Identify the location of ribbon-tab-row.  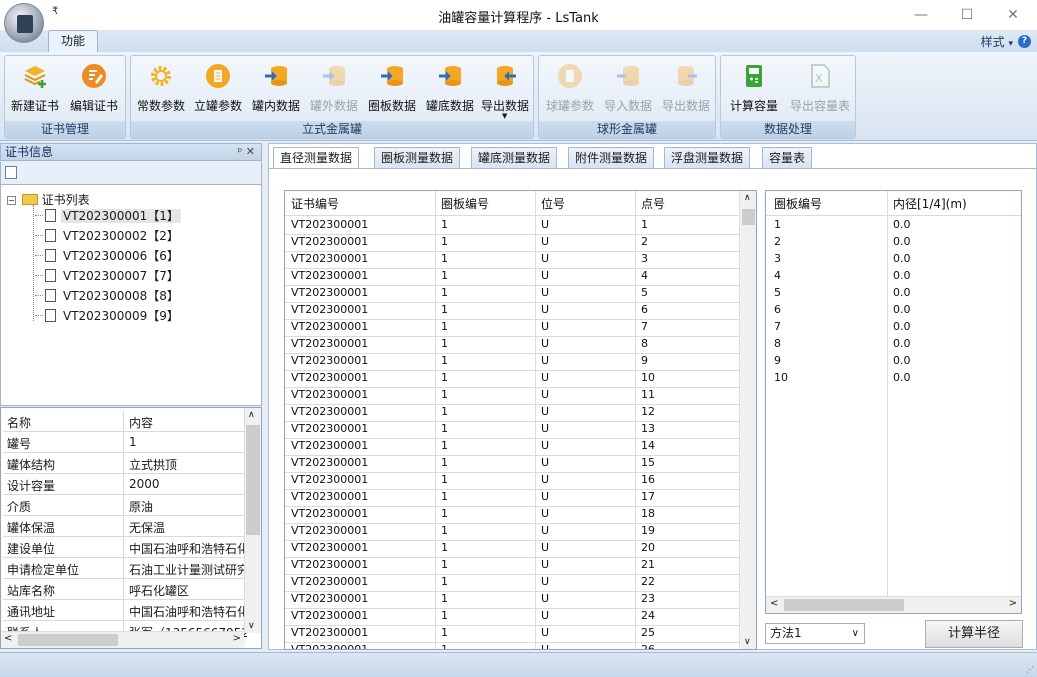
(518, 41).